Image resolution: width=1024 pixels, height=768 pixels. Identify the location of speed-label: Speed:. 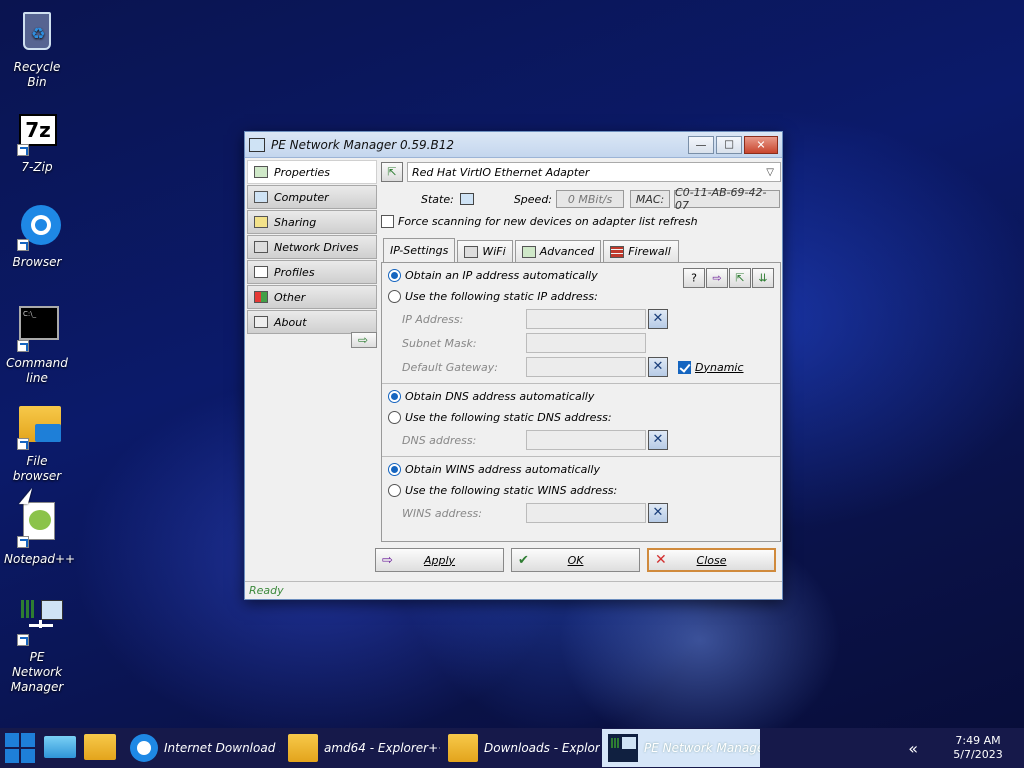
(533, 199).